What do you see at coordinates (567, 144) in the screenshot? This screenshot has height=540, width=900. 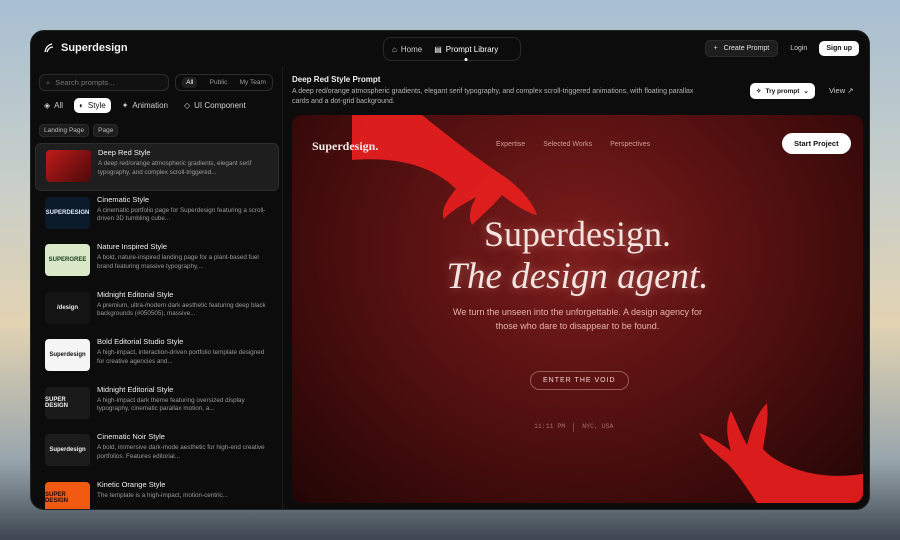 I see `preview-nav-selected-works: Selected Works` at bounding box center [567, 144].